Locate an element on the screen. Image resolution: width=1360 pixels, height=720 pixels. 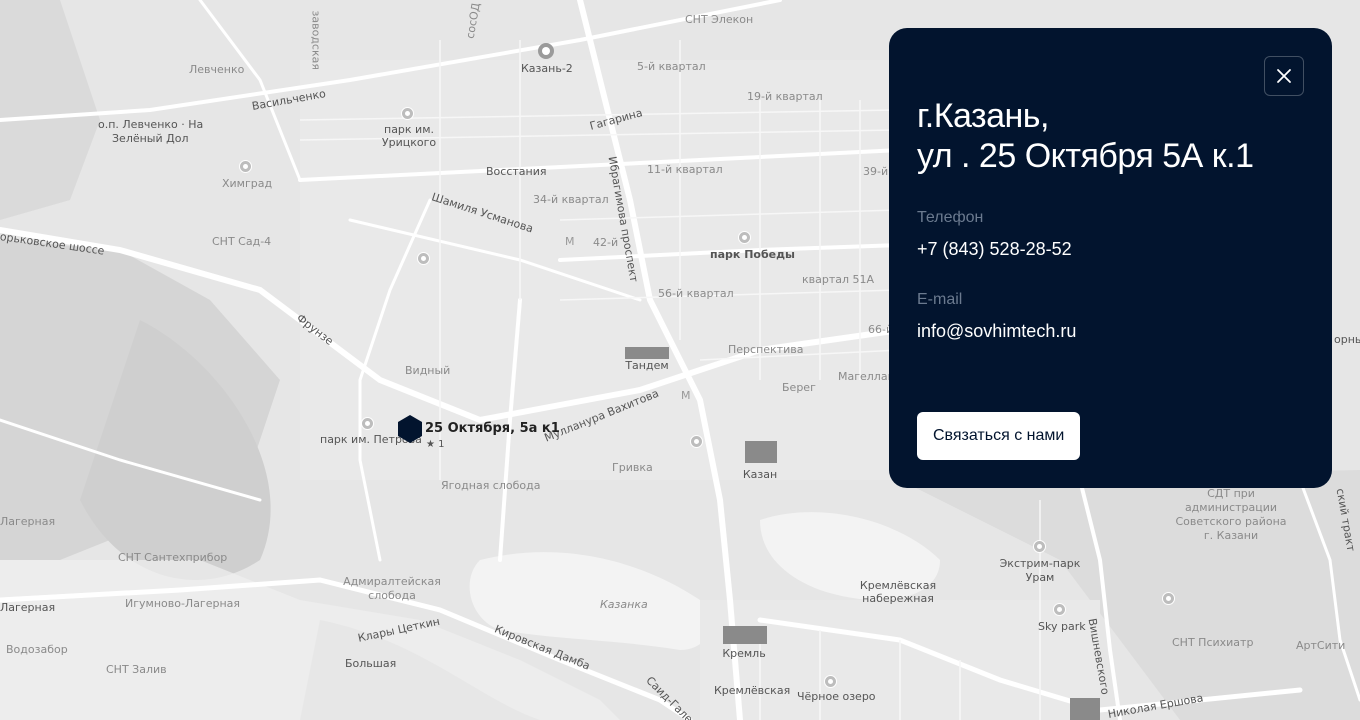
area-label: Гривка is located at coordinates (632, 467).